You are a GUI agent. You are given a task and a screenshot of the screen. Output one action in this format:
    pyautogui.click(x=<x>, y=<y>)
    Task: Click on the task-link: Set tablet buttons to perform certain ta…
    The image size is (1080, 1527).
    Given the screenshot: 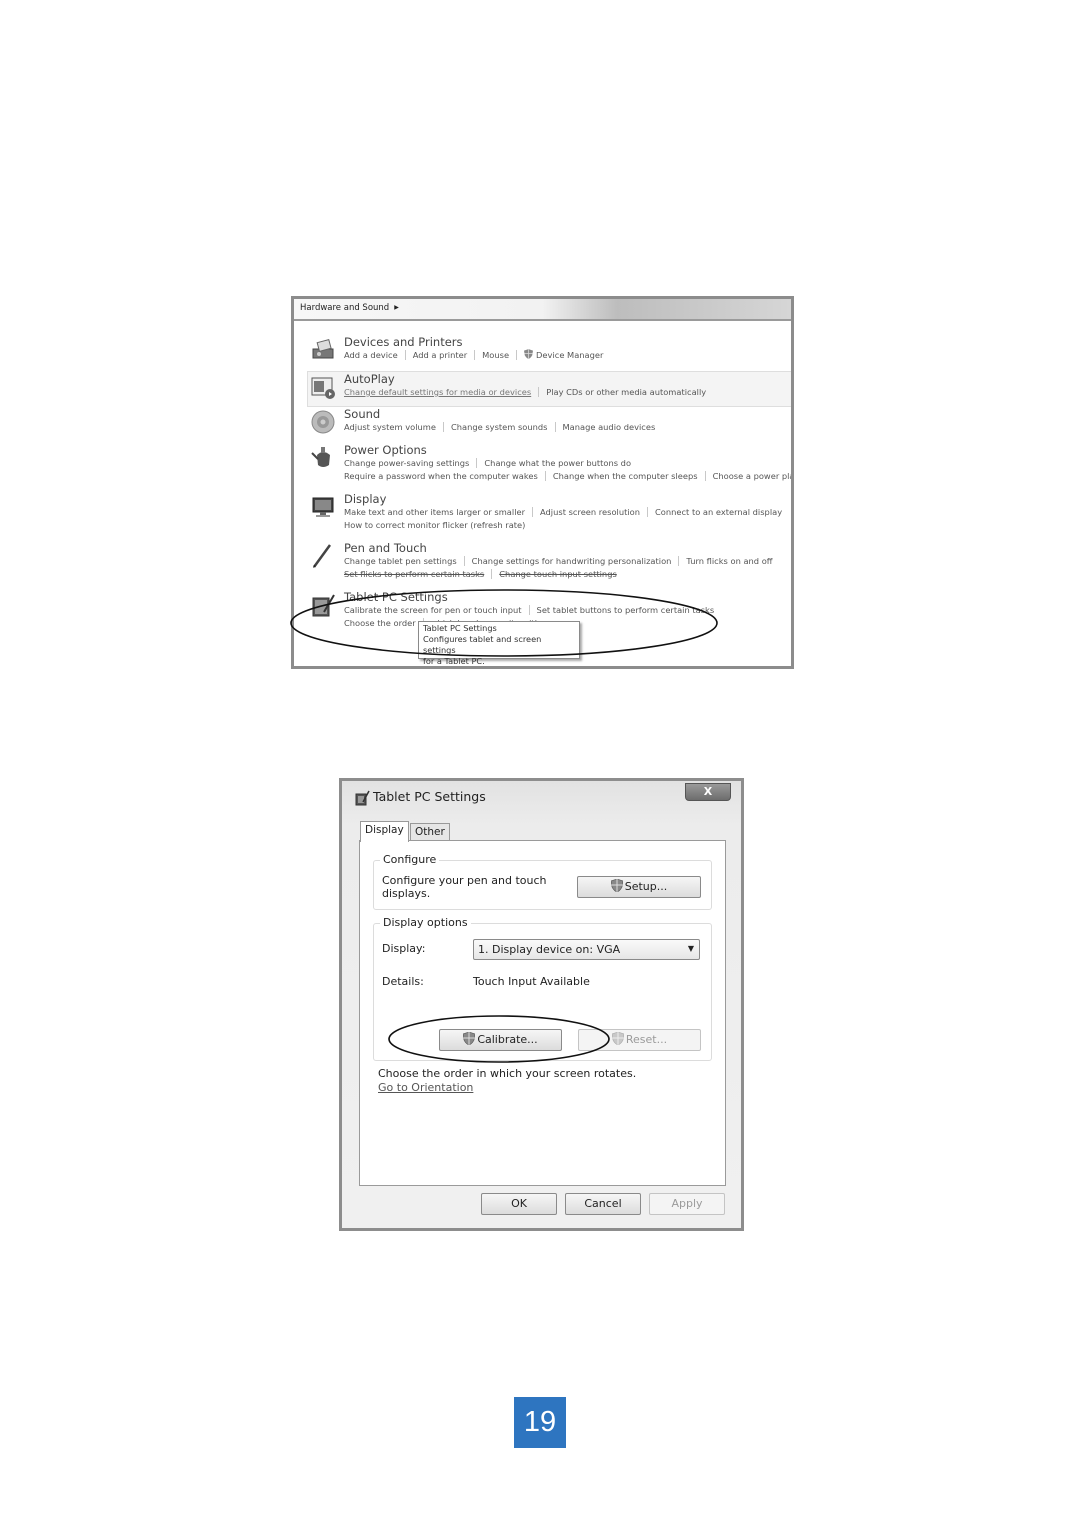 What is the action you would take?
    pyautogui.click(x=626, y=610)
    